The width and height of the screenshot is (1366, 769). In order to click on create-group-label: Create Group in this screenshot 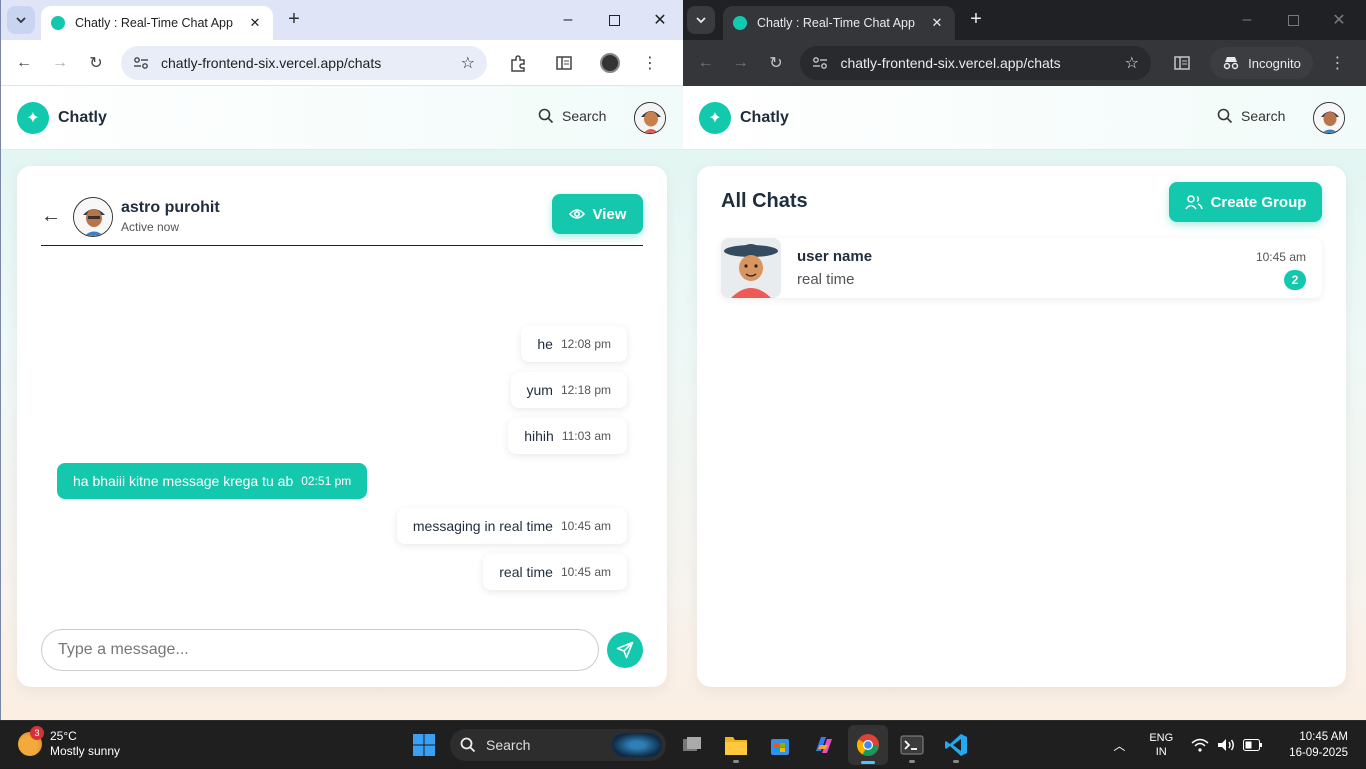, I will do `click(1258, 202)`.